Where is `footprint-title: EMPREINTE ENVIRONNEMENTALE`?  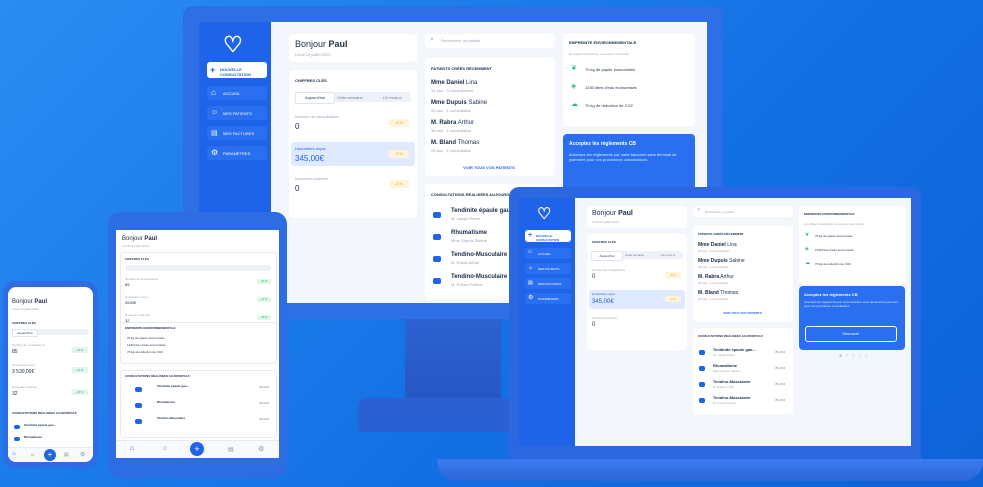 footprint-title: EMPREINTE ENVIRONNEMENTALE is located at coordinates (150, 328).